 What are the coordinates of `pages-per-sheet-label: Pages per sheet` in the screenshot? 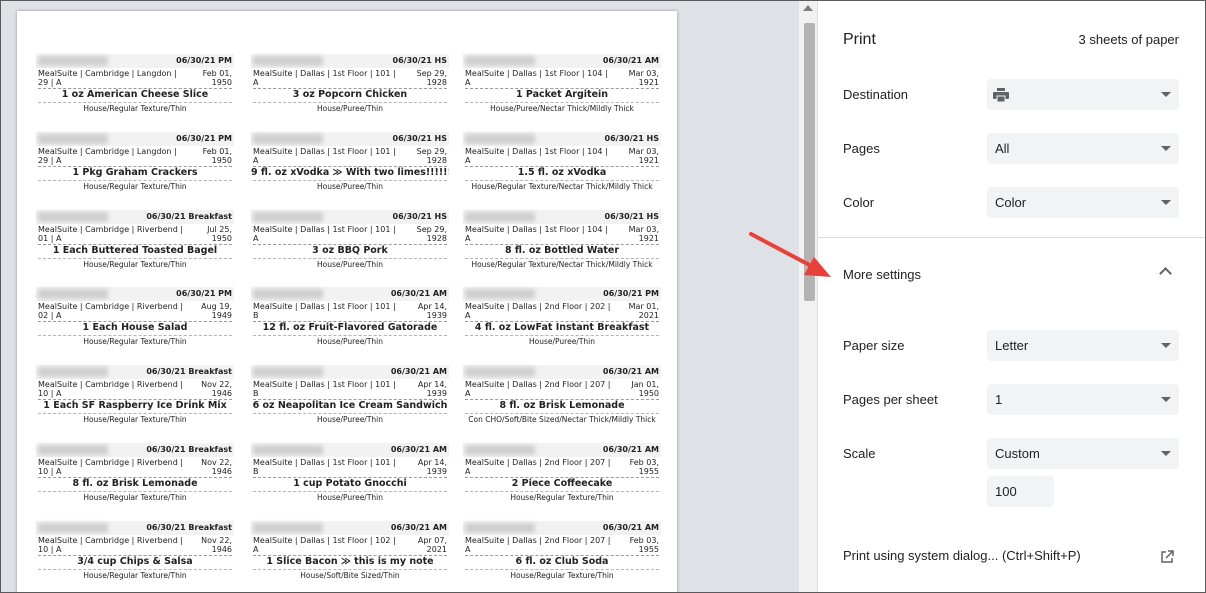 It's located at (890, 399).